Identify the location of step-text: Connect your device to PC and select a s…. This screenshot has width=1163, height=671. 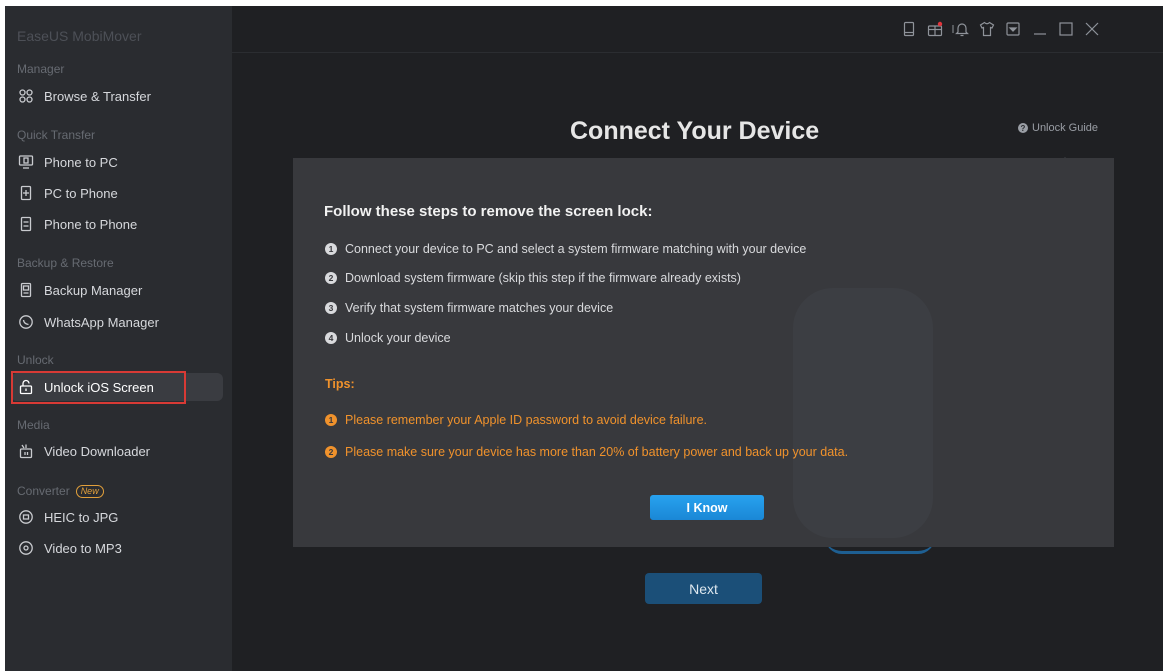
(576, 249).